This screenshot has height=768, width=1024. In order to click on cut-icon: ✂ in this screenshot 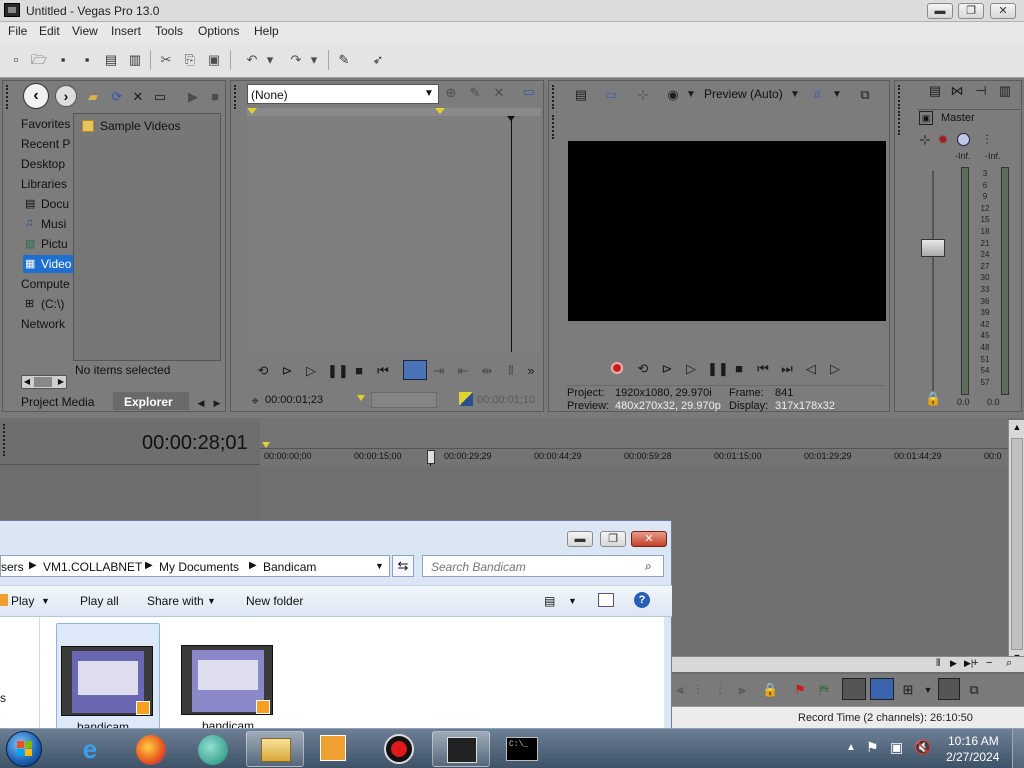, I will do `click(166, 60)`.